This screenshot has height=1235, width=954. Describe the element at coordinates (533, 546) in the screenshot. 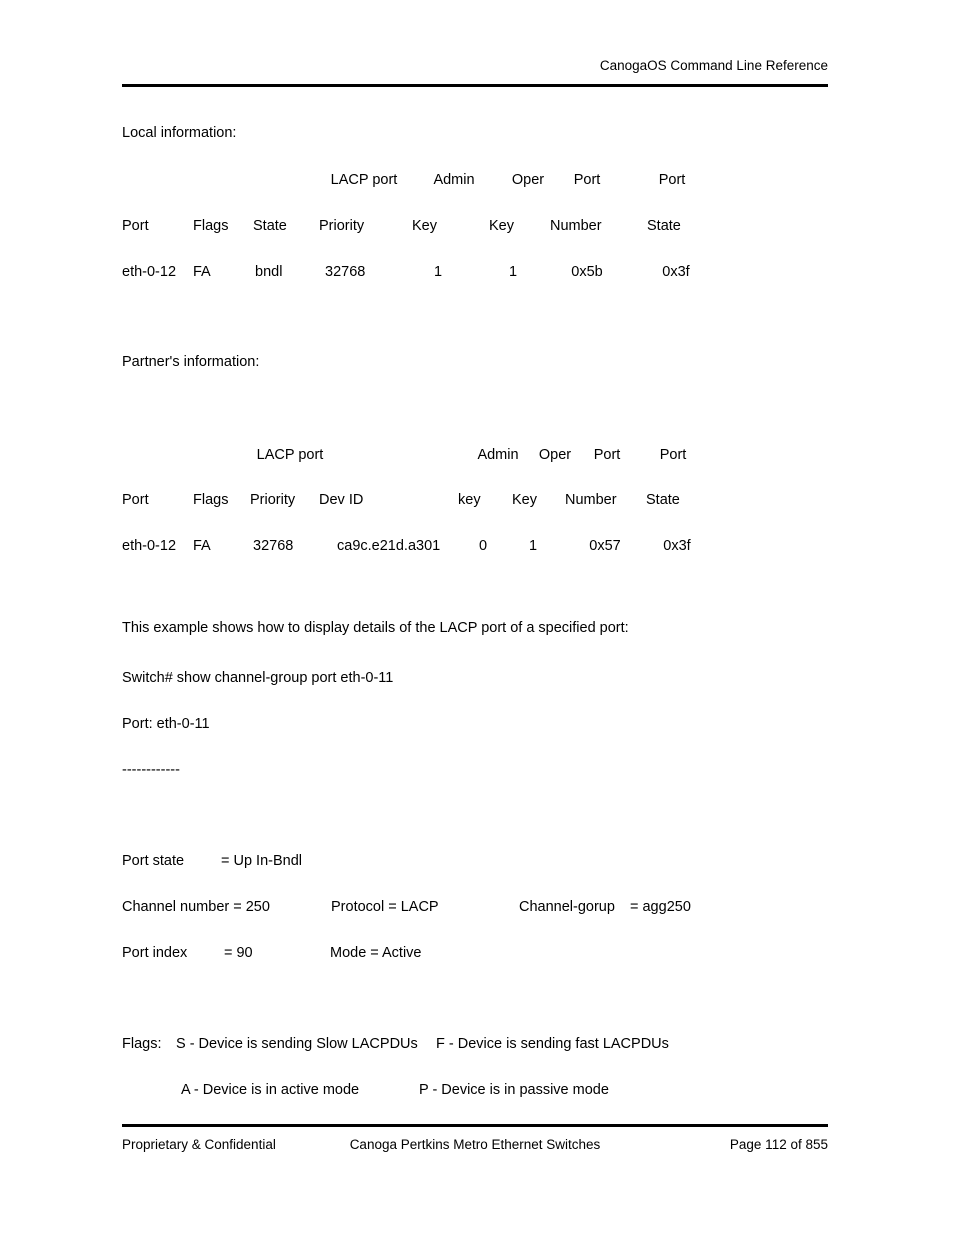

I see `partner-cell-oper-key: 1` at that location.